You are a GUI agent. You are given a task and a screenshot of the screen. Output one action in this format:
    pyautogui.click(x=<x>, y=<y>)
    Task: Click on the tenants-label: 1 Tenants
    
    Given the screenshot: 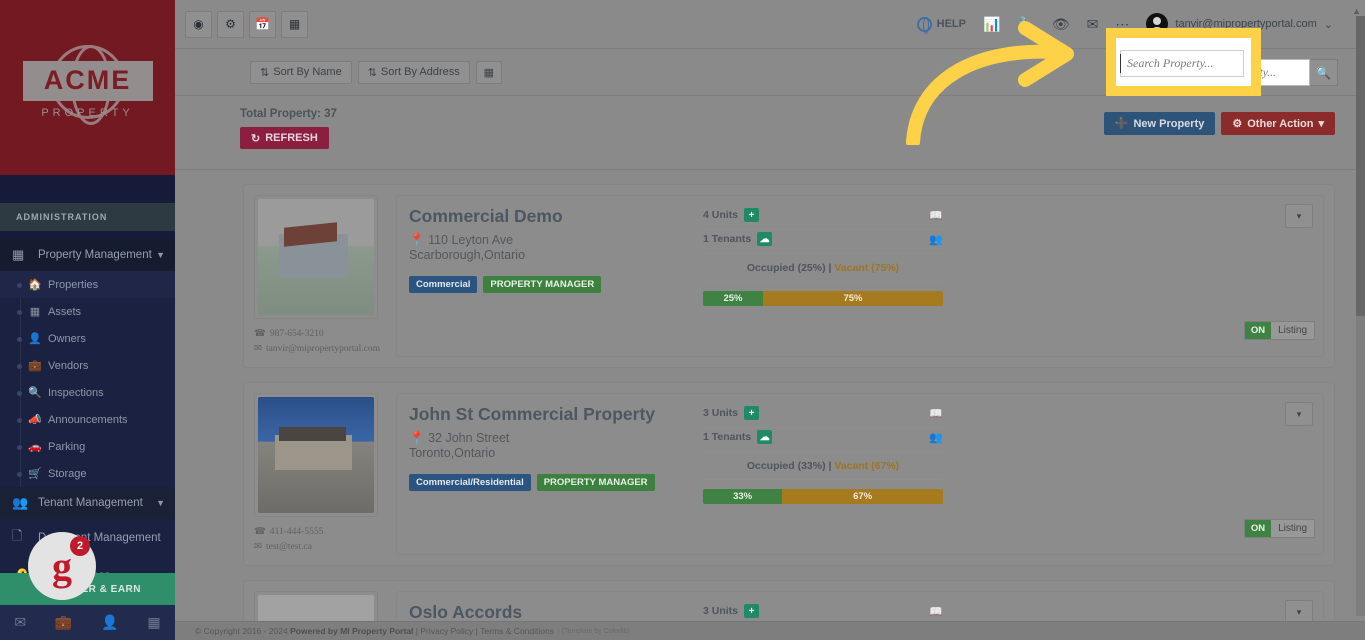 What is the action you would take?
    pyautogui.click(x=727, y=437)
    